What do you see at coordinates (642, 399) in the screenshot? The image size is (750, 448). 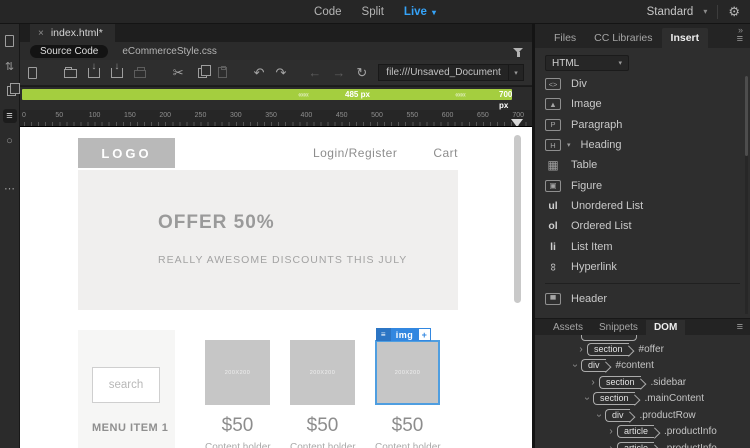 I see `dom-node-mainContent: › section .mainContent` at bounding box center [642, 399].